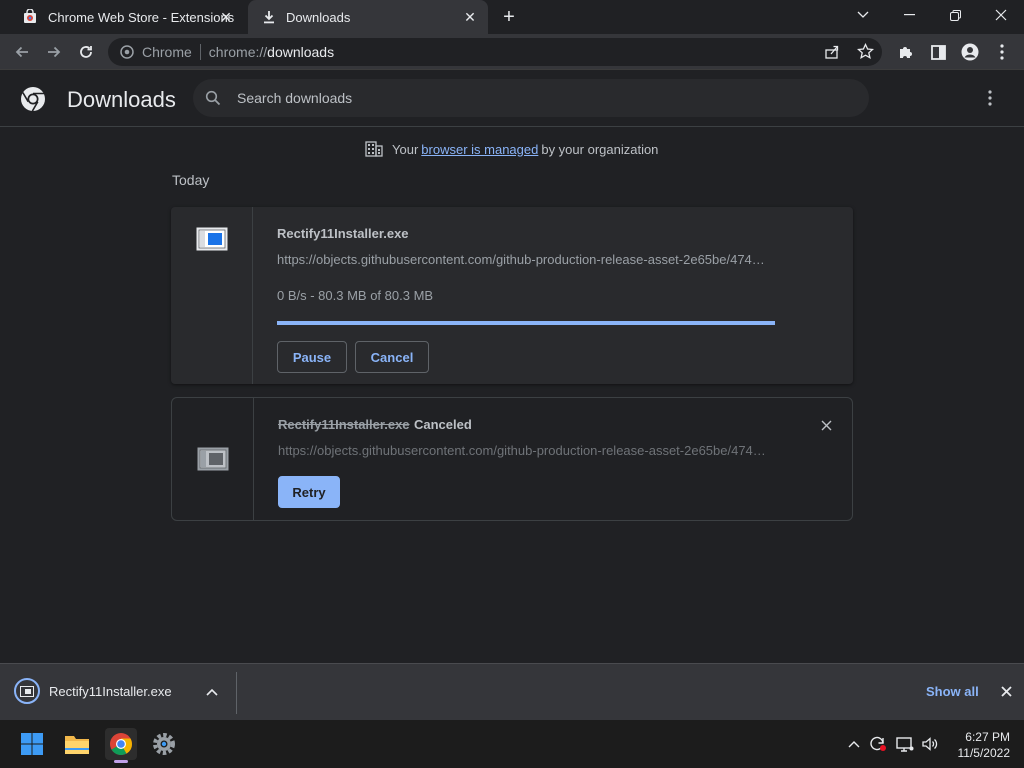  What do you see at coordinates (77, 744) in the screenshot?
I see `file-explorer-icon` at bounding box center [77, 744].